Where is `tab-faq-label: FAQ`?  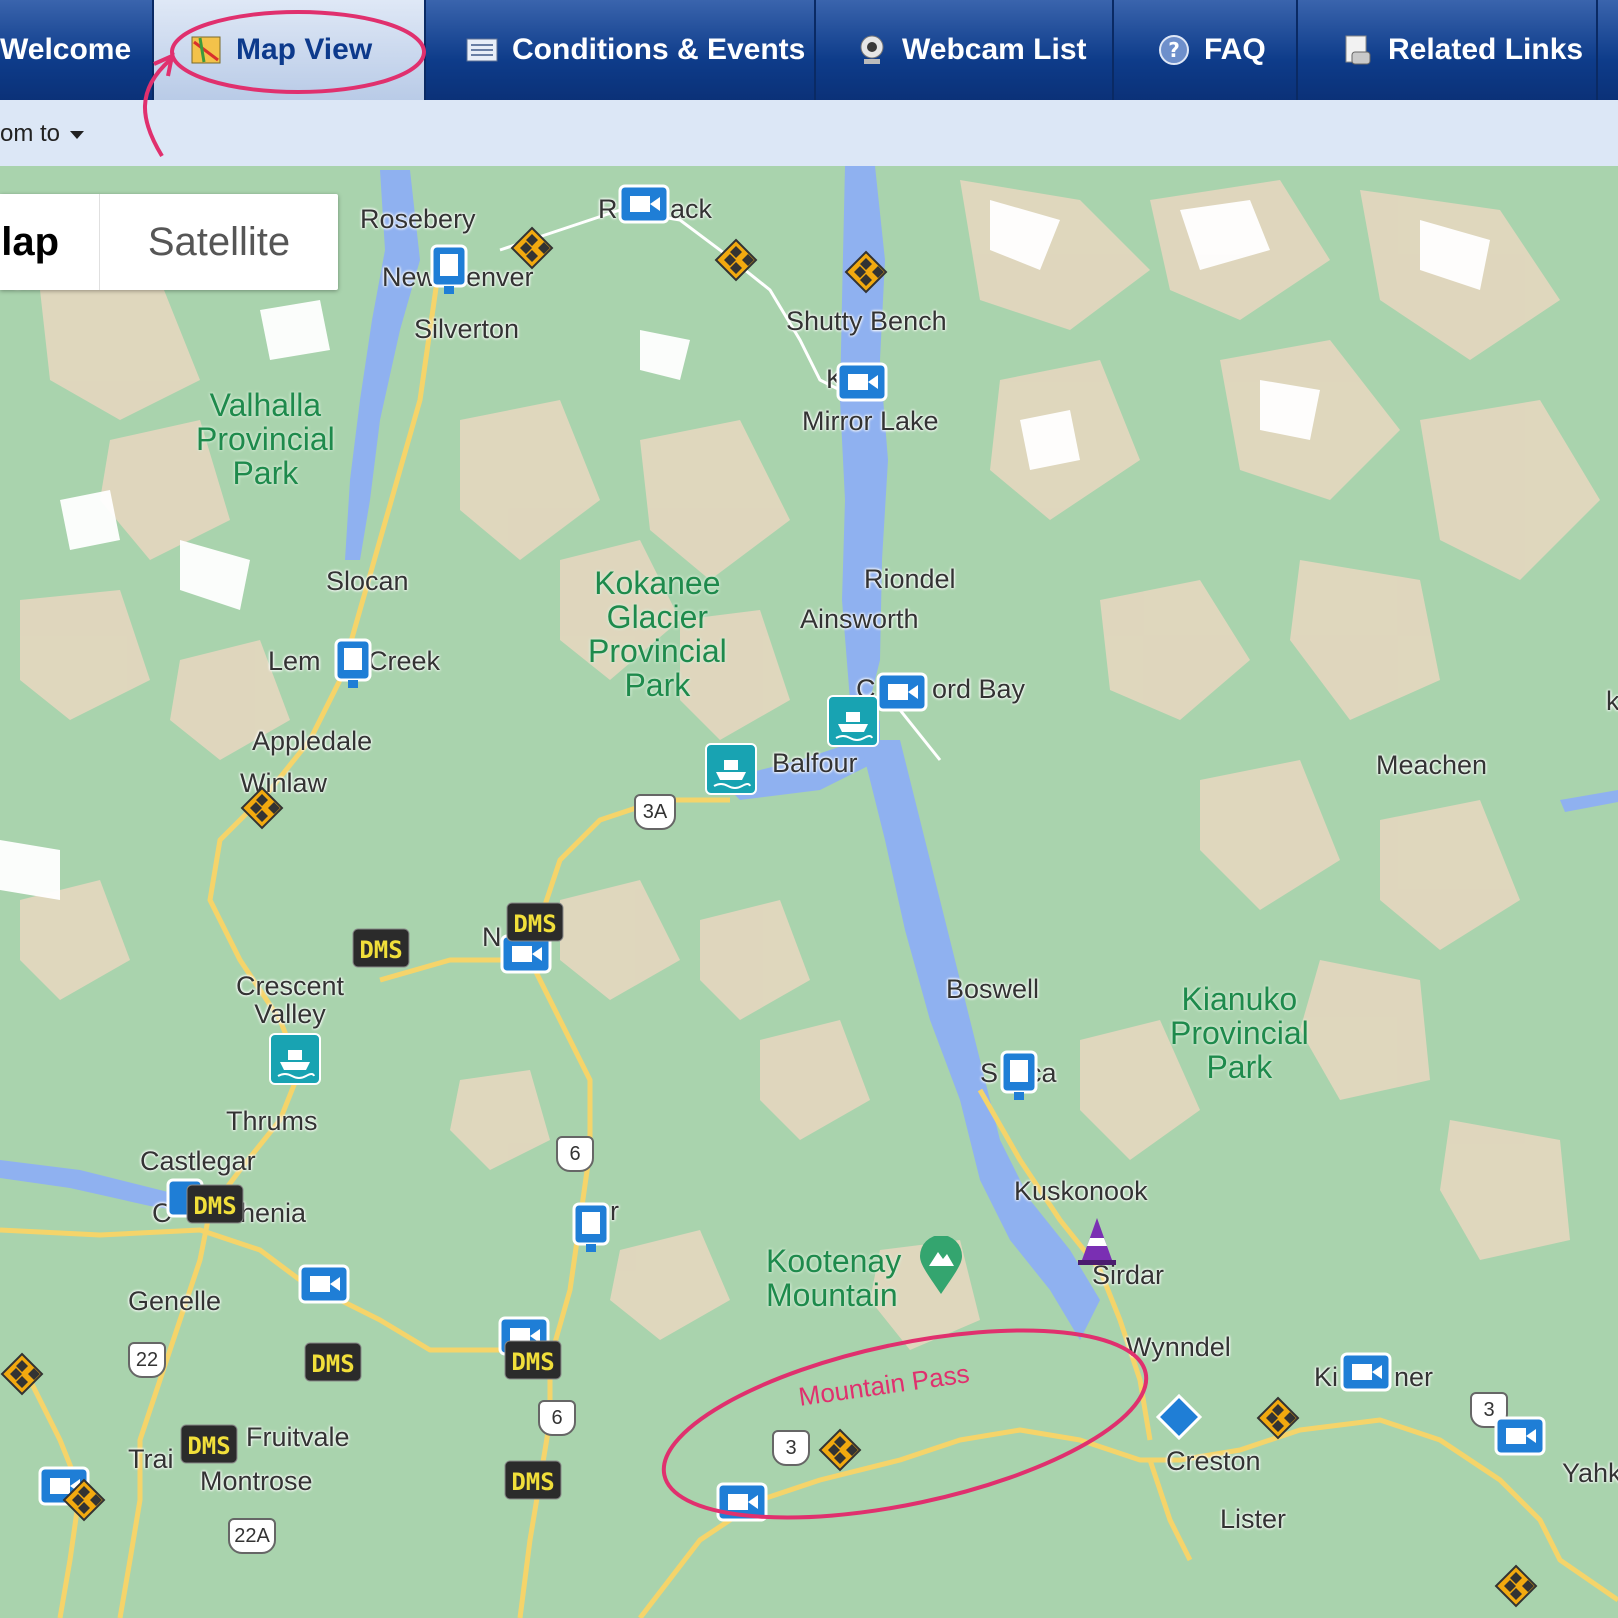
tab-faq-label: FAQ is located at coordinates (1235, 49).